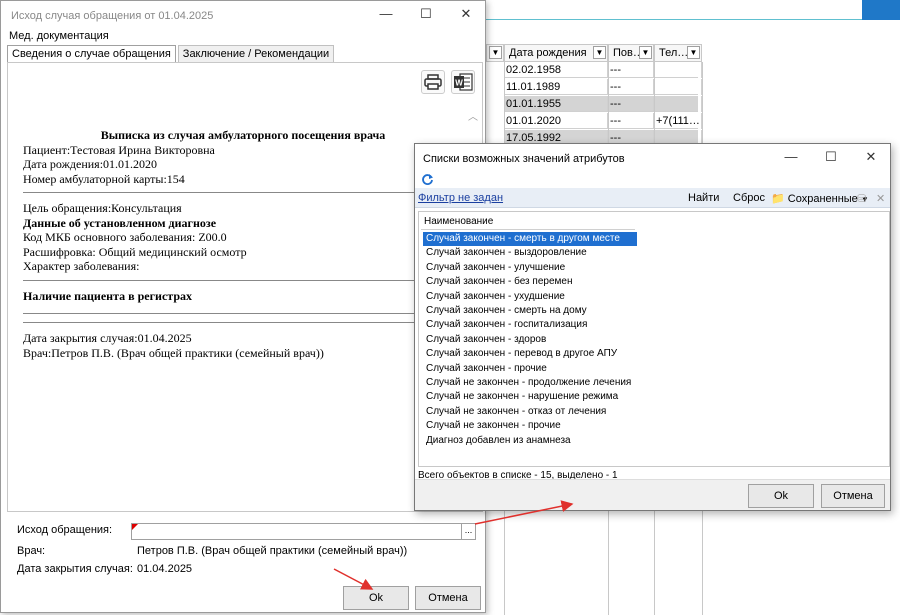 Image resolution: width=900 pixels, height=615 pixels. I want to click on printer-icon, so click(433, 82).